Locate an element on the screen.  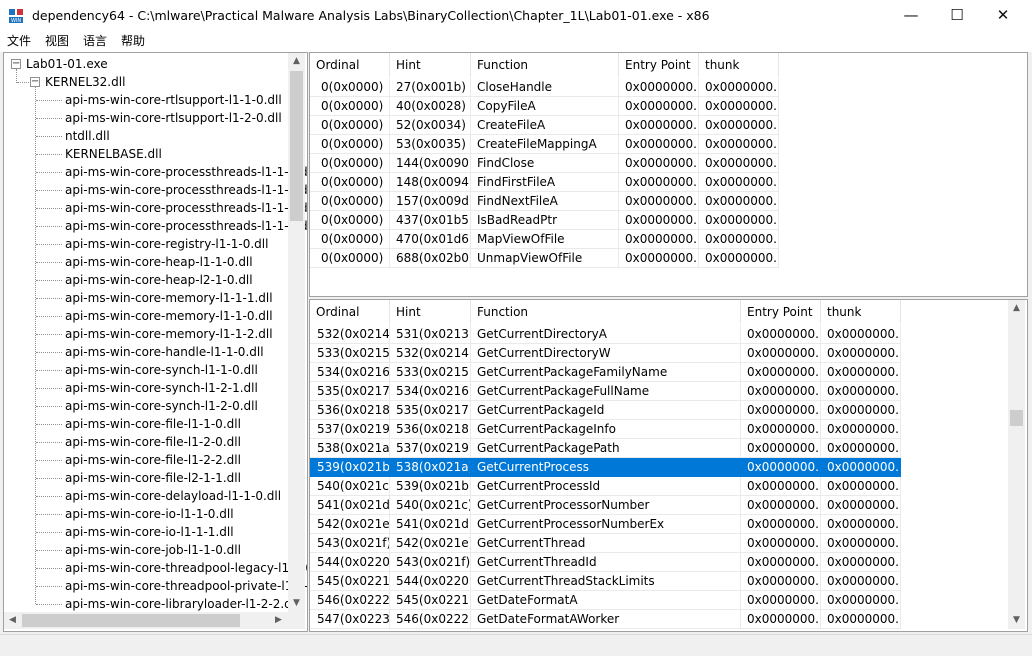
tree-node-dll: api-ms-win-core-file-l1-1-0.dll is located at coordinates (153, 424).